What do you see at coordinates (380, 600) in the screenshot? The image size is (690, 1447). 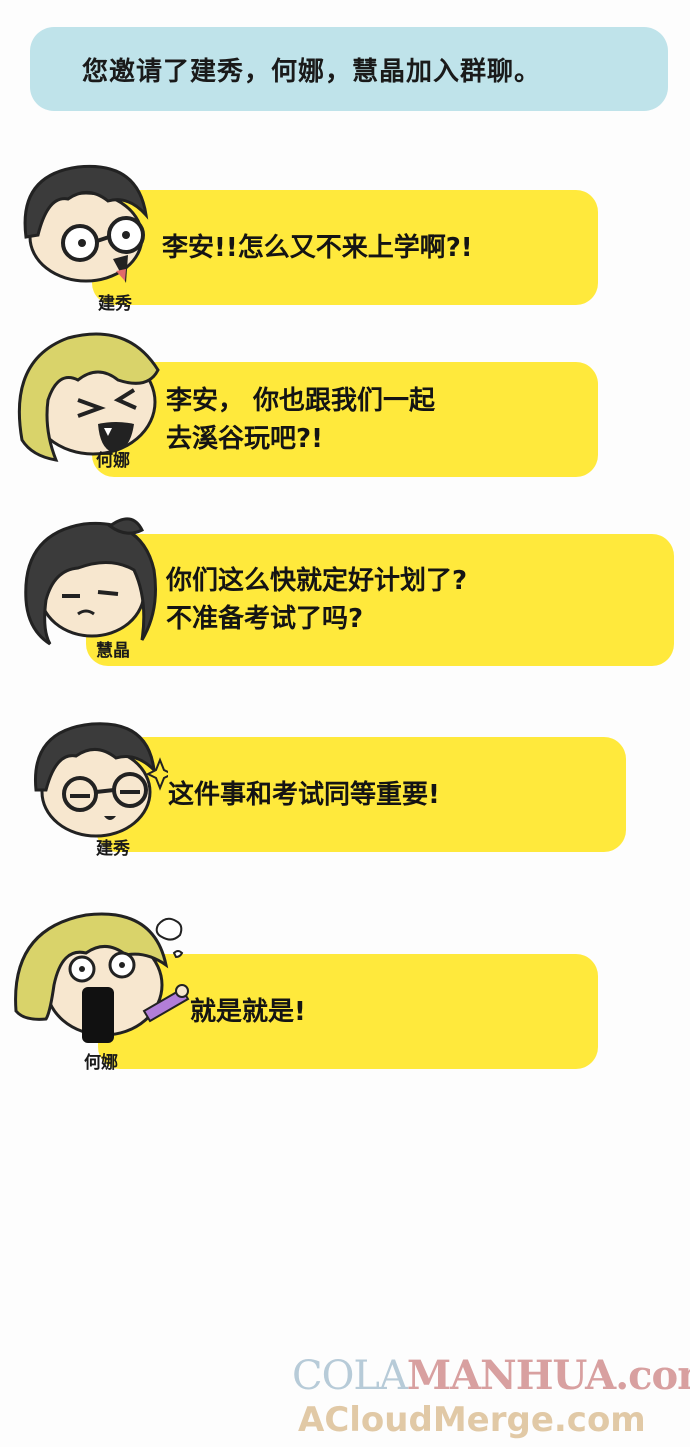 I see `chat-bubble: 你们这么快就定好计划了? 不准备考试了吗?` at bounding box center [380, 600].